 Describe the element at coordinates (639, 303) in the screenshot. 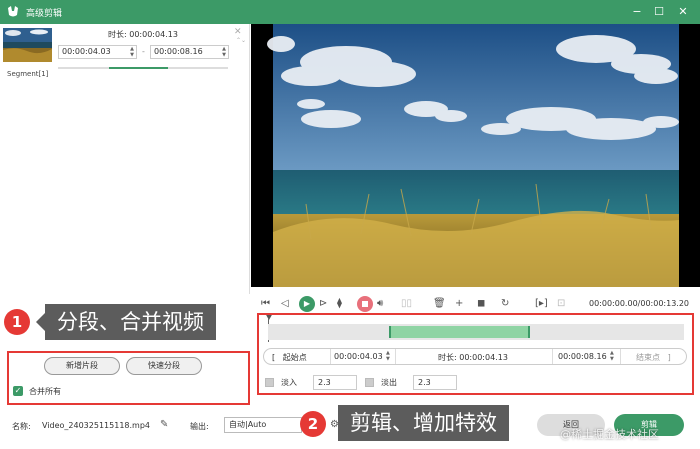

I see `time-display: 00:00:00.00/00:00:13.20` at that location.